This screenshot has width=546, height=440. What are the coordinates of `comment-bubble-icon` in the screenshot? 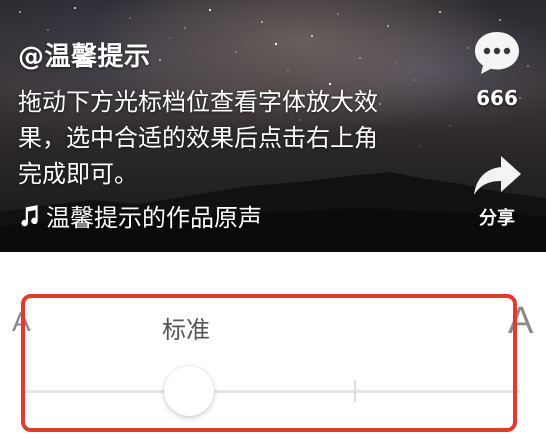 It's located at (497, 53).